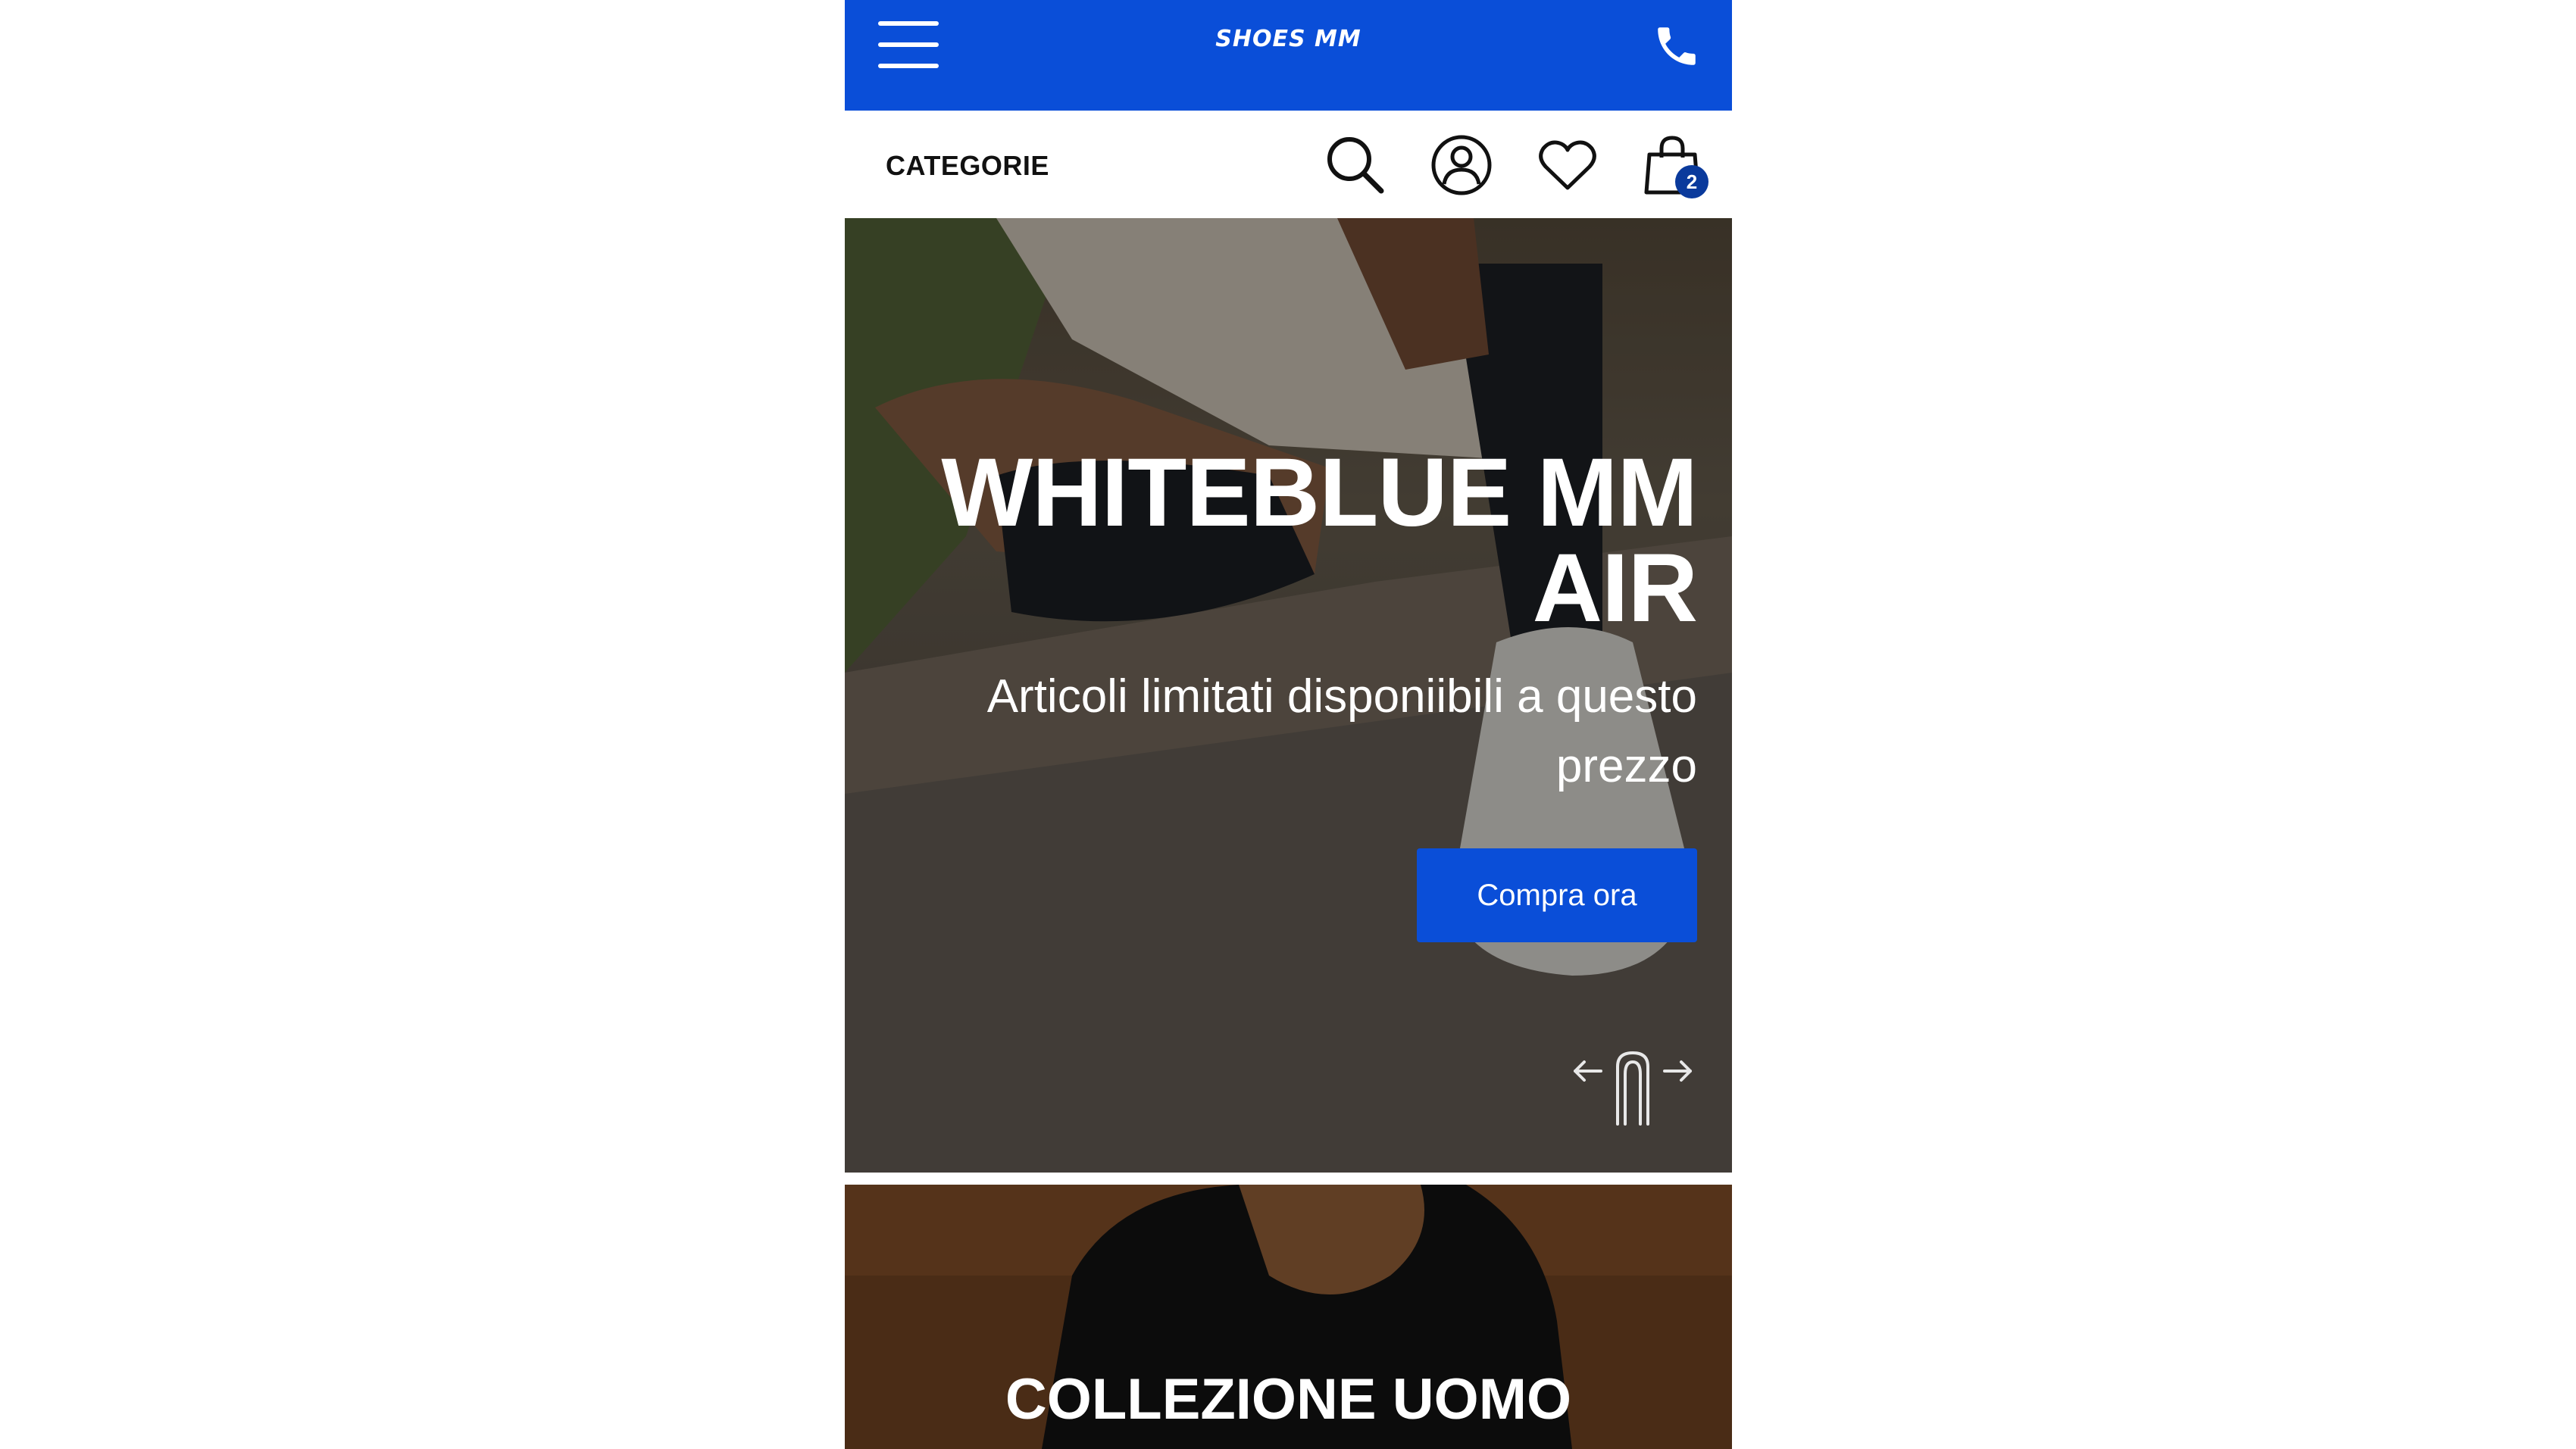 The image size is (2576, 1449). Describe the element at coordinates (968, 166) in the screenshot. I see `categories-link: CATEGORIE` at that location.